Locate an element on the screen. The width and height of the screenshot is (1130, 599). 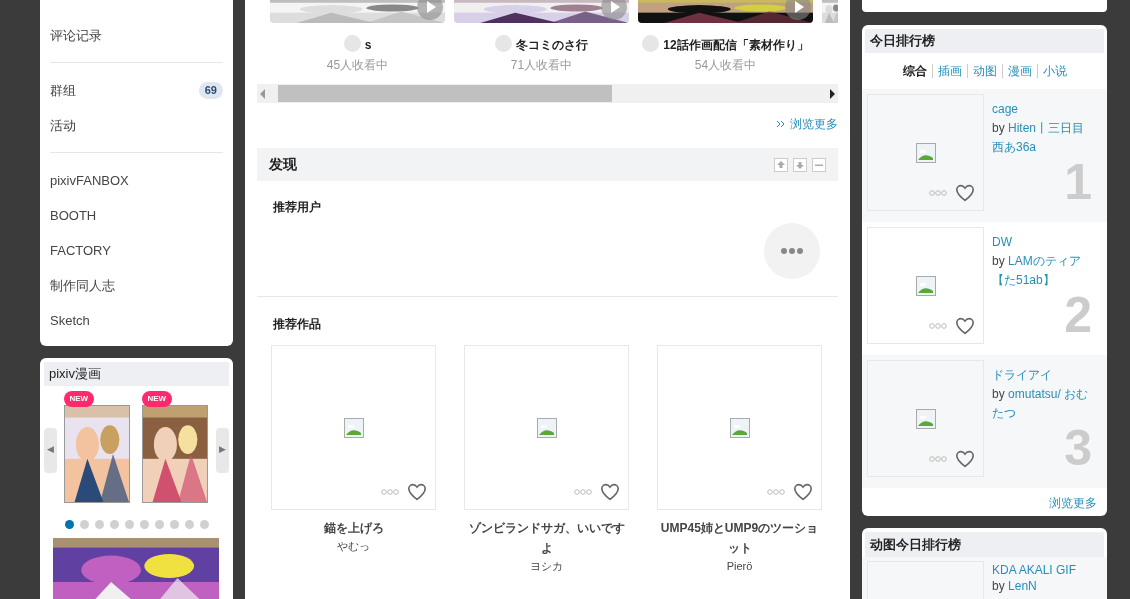
author-line: by Hiten丨三日目西あ36a is located at coordinates (1039, 138).